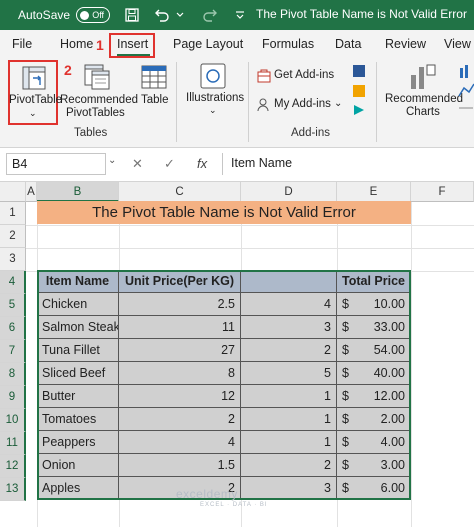 The width and height of the screenshot is (474, 527). Describe the element at coordinates (180, 281) in the screenshot. I see `header-unit-price: Unit Price(Per KG)` at that location.